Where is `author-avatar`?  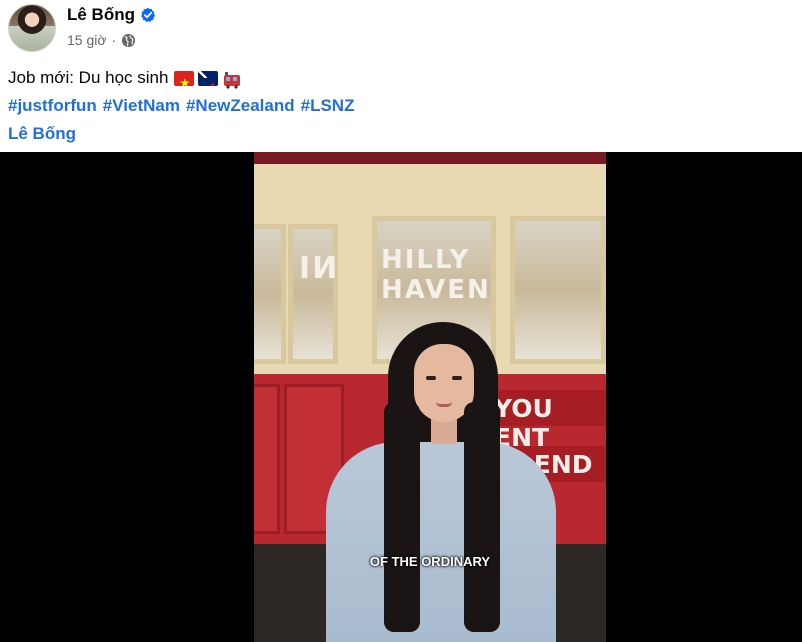 author-avatar is located at coordinates (32, 28).